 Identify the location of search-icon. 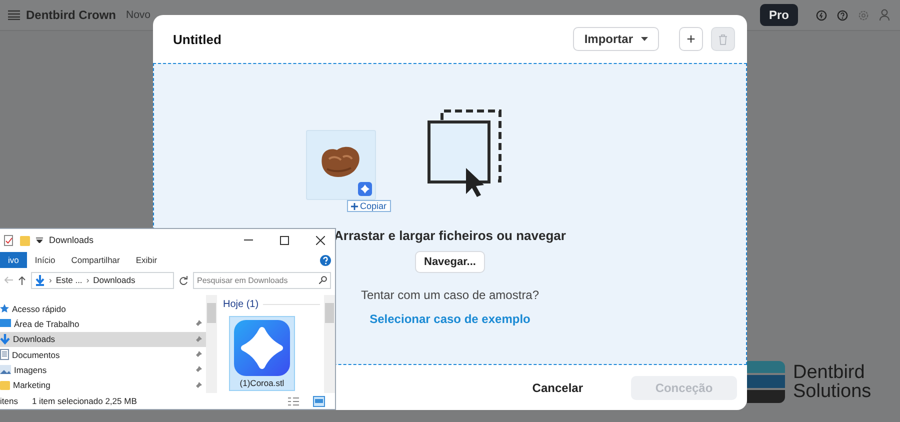
(323, 280).